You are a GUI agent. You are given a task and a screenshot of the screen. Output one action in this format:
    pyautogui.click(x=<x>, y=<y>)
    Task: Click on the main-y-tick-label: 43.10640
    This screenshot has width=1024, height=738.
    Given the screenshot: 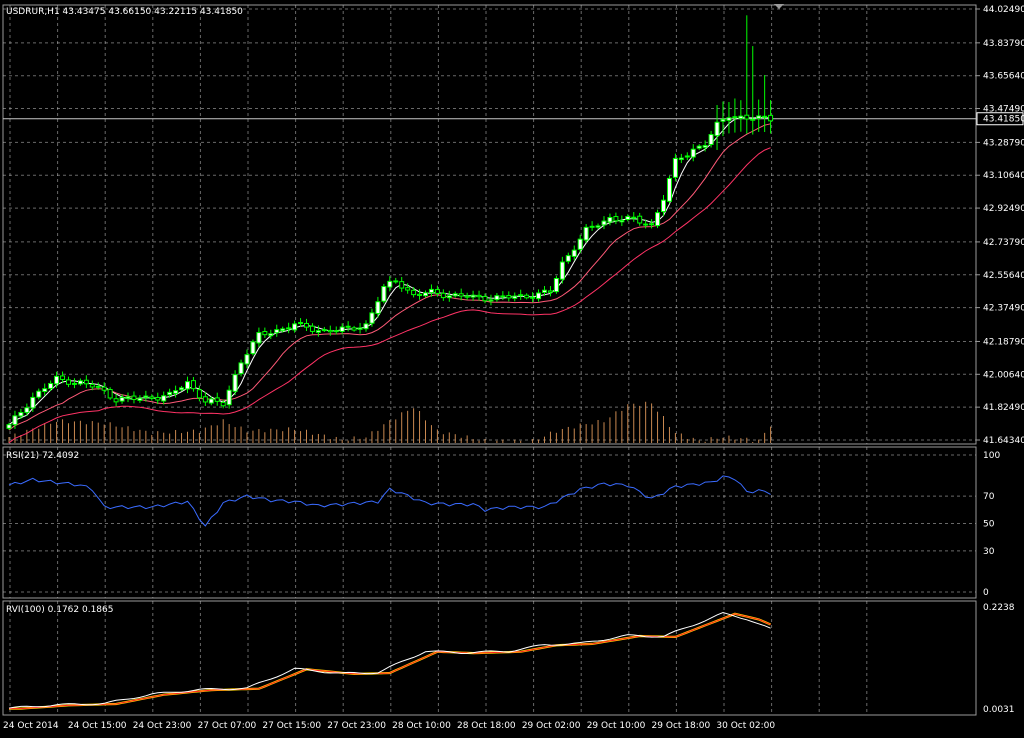 What is the action you would take?
    pyautogui.click(x=1003, y=176)
    